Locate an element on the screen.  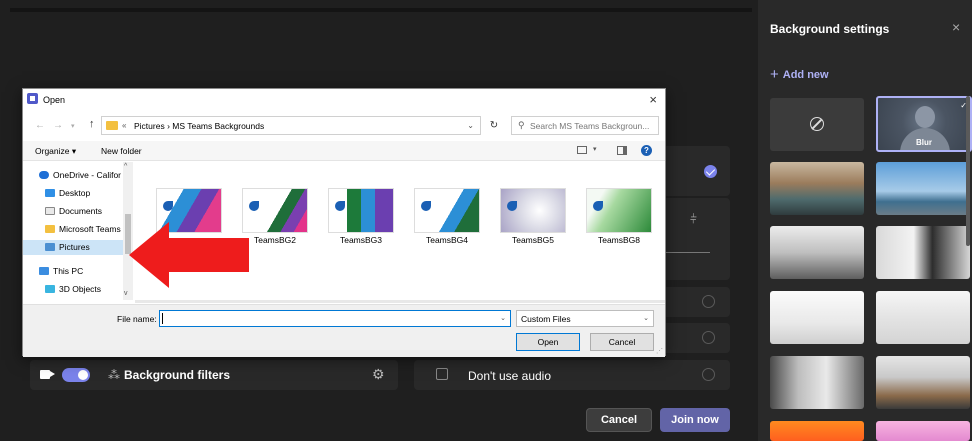
join-now-button: Join now is located at coordinates (695, 420).